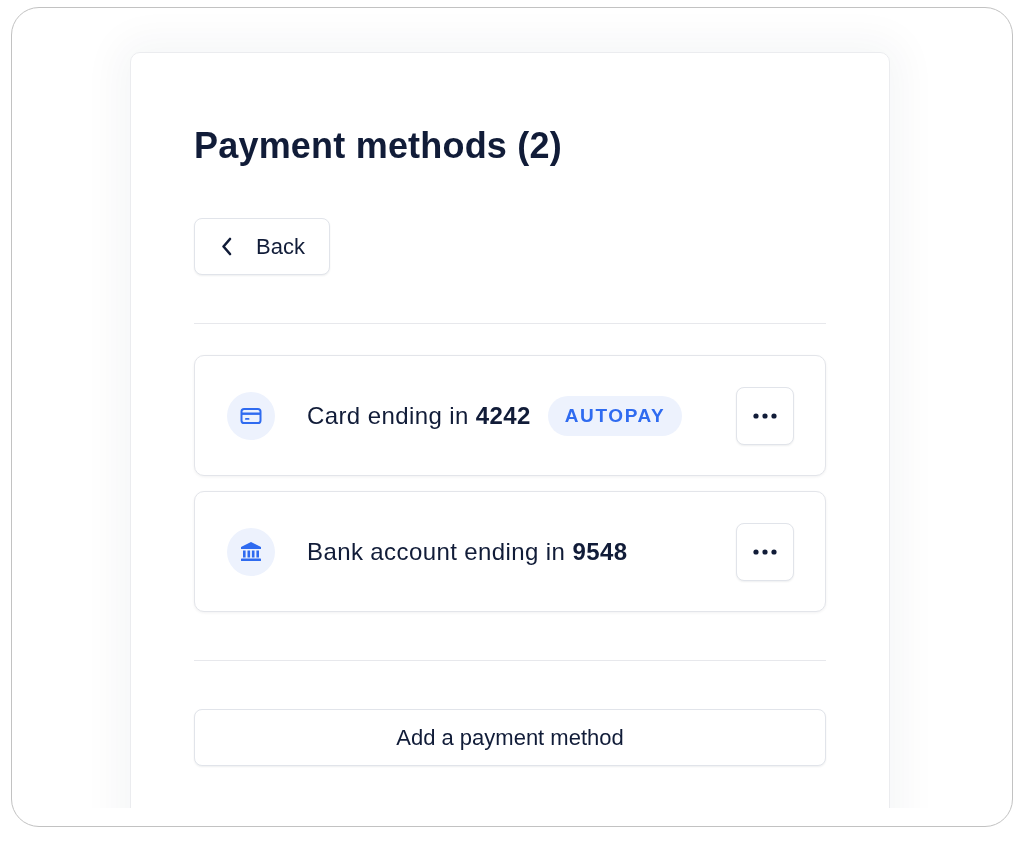  Describe the element at coordinates (378, 146) in the screenshot. I see `page-title: Payment methods (2)` at that location.